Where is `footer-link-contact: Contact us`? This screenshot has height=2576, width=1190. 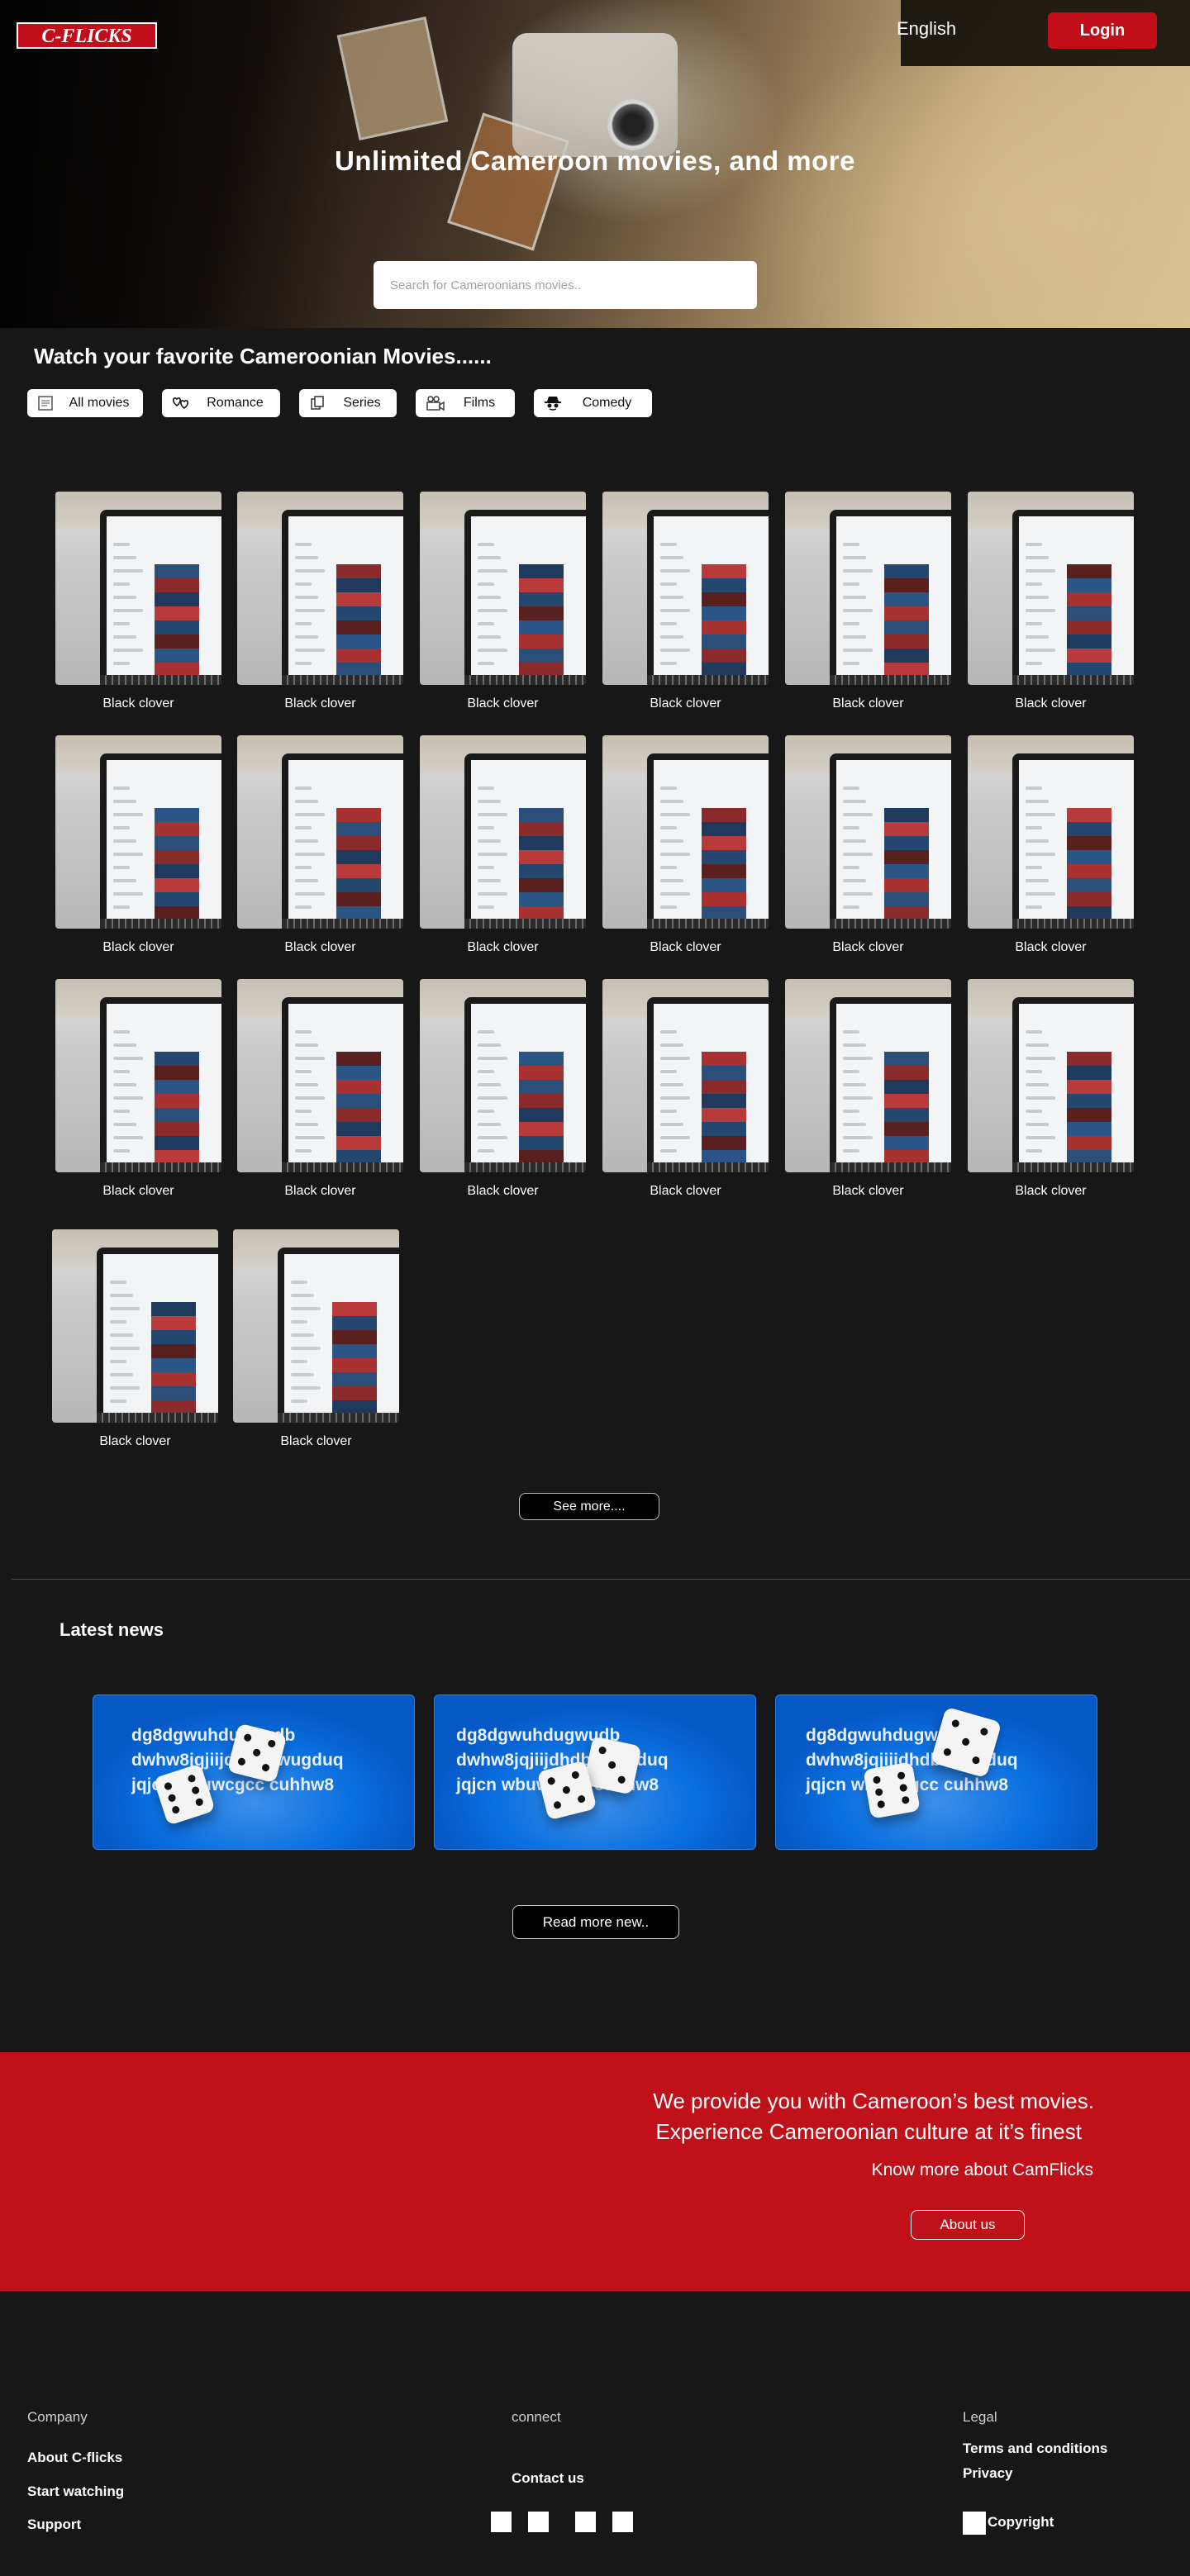
footer-link-contact: Contact us is located at coordinates (548, 2478).